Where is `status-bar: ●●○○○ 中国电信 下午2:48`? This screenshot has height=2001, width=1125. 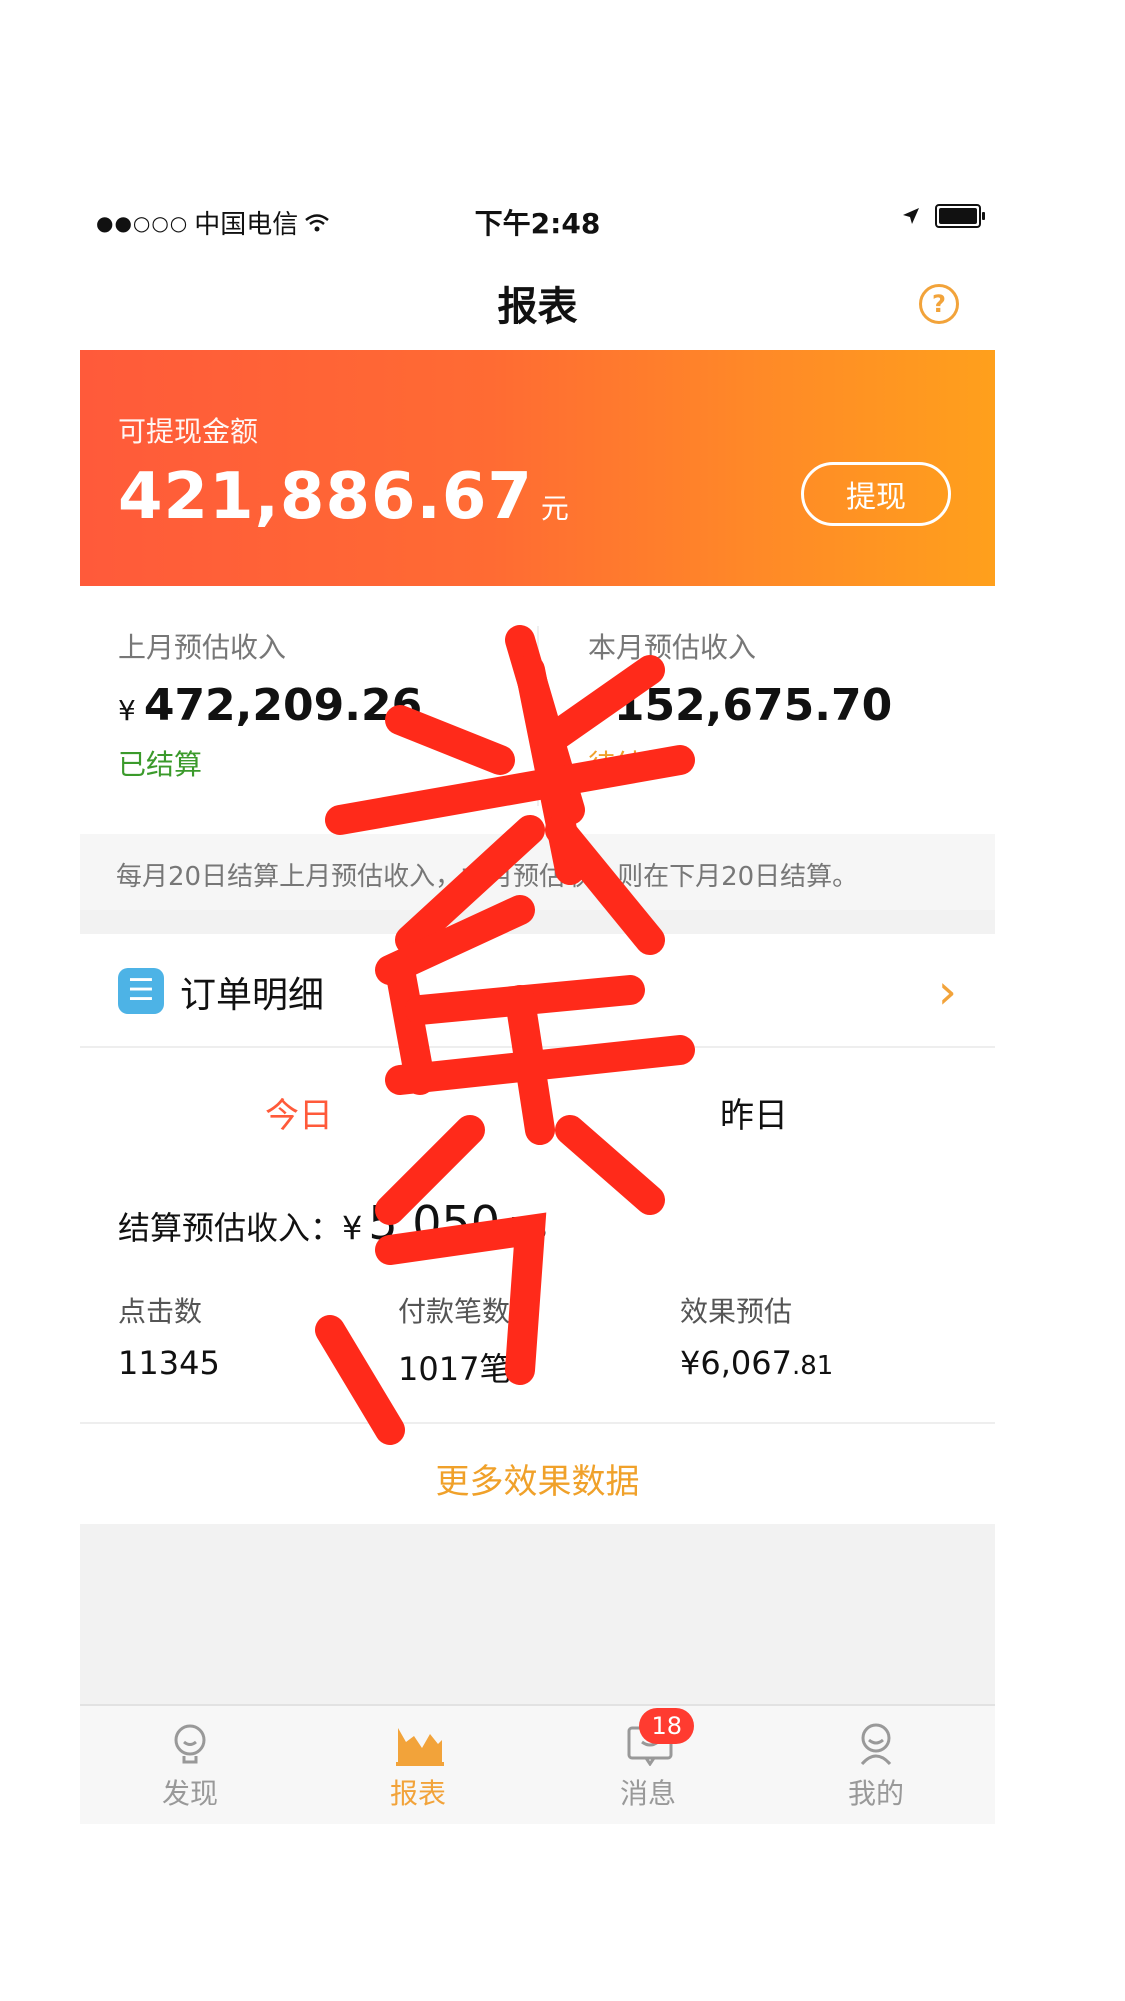 status-bar: ●●○○○ 中国电信 下午2:48 is located at coordinates (537, 220).